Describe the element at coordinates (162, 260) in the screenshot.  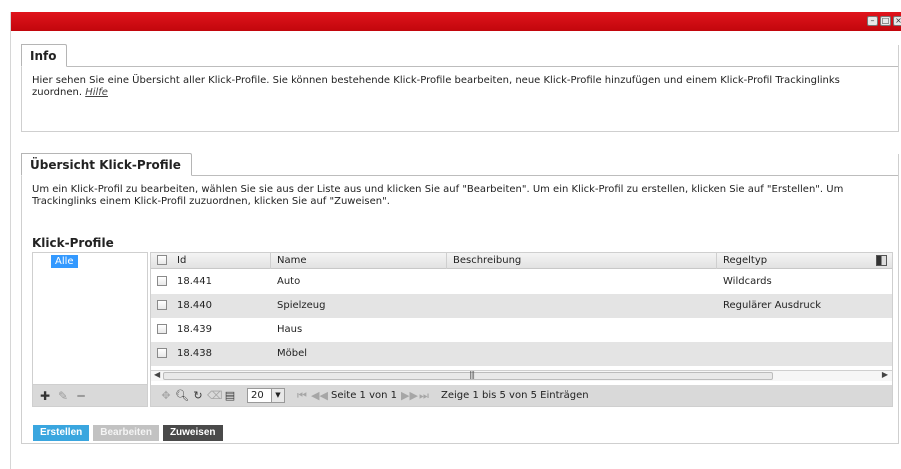
I see `select-all-checkbox` at that location.